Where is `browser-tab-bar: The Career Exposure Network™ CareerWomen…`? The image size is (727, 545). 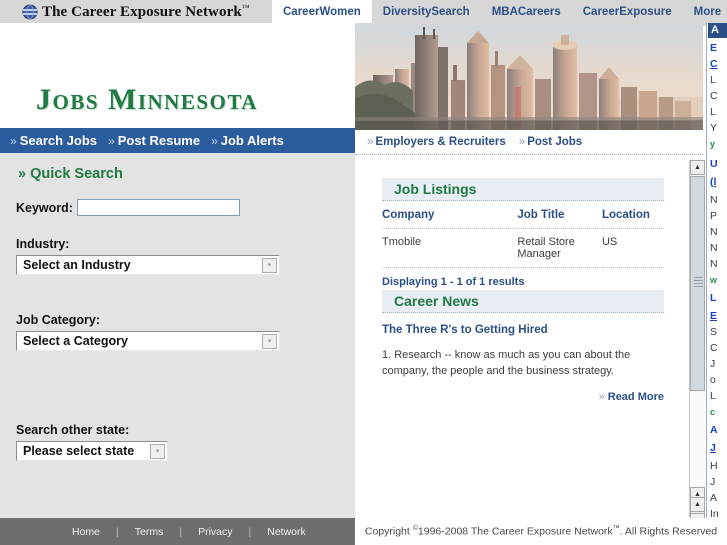 browser-tab-bar: The Career Exposure Network™ CareerWomen… is located at coordinates (363, 11).